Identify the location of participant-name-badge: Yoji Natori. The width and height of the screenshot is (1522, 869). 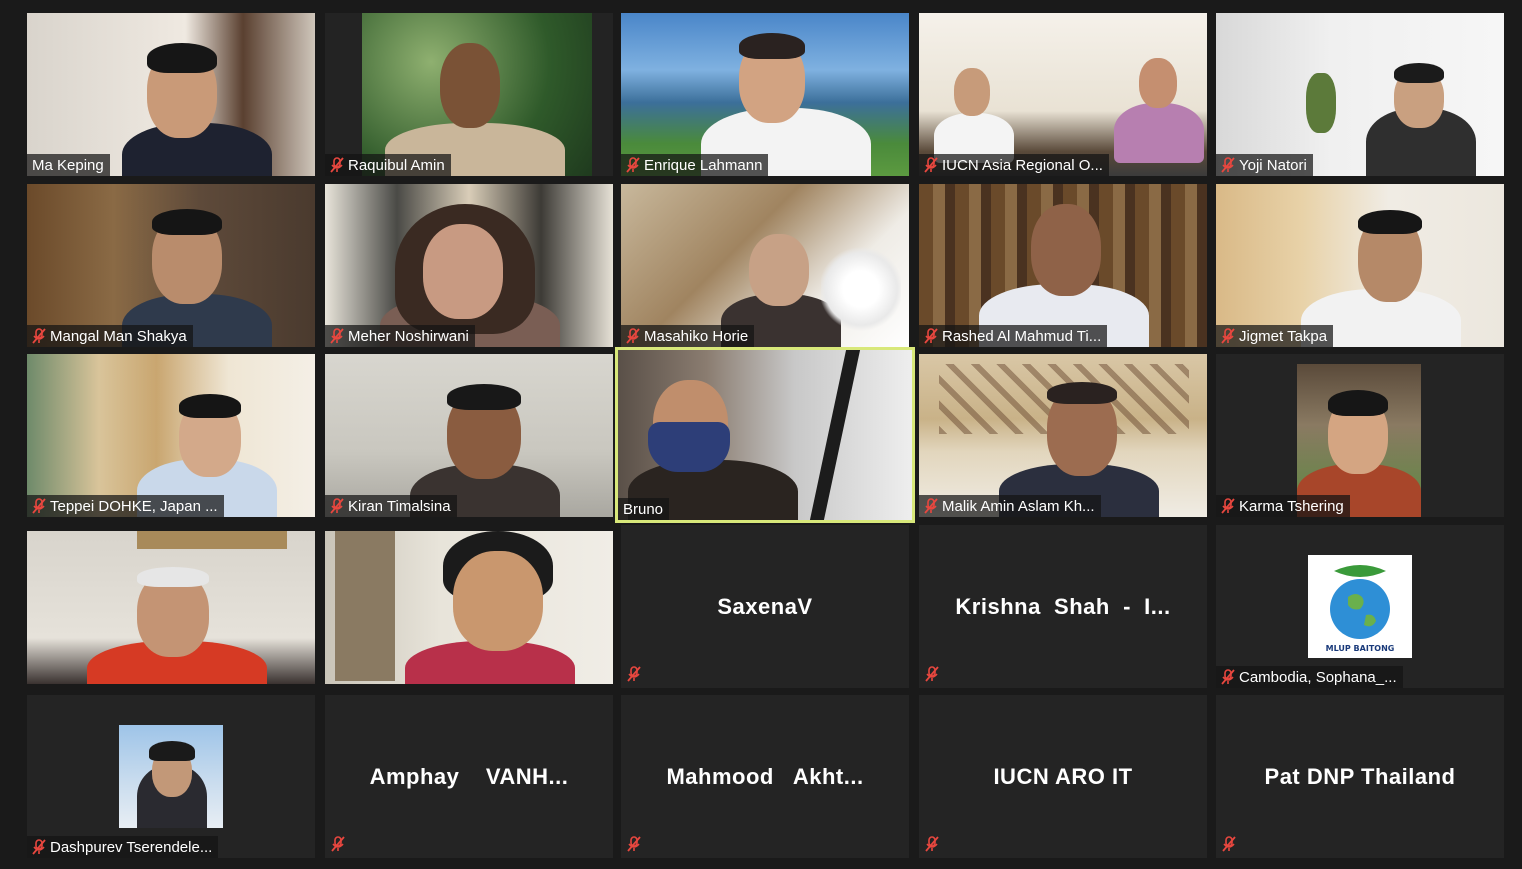
(1264, 165).